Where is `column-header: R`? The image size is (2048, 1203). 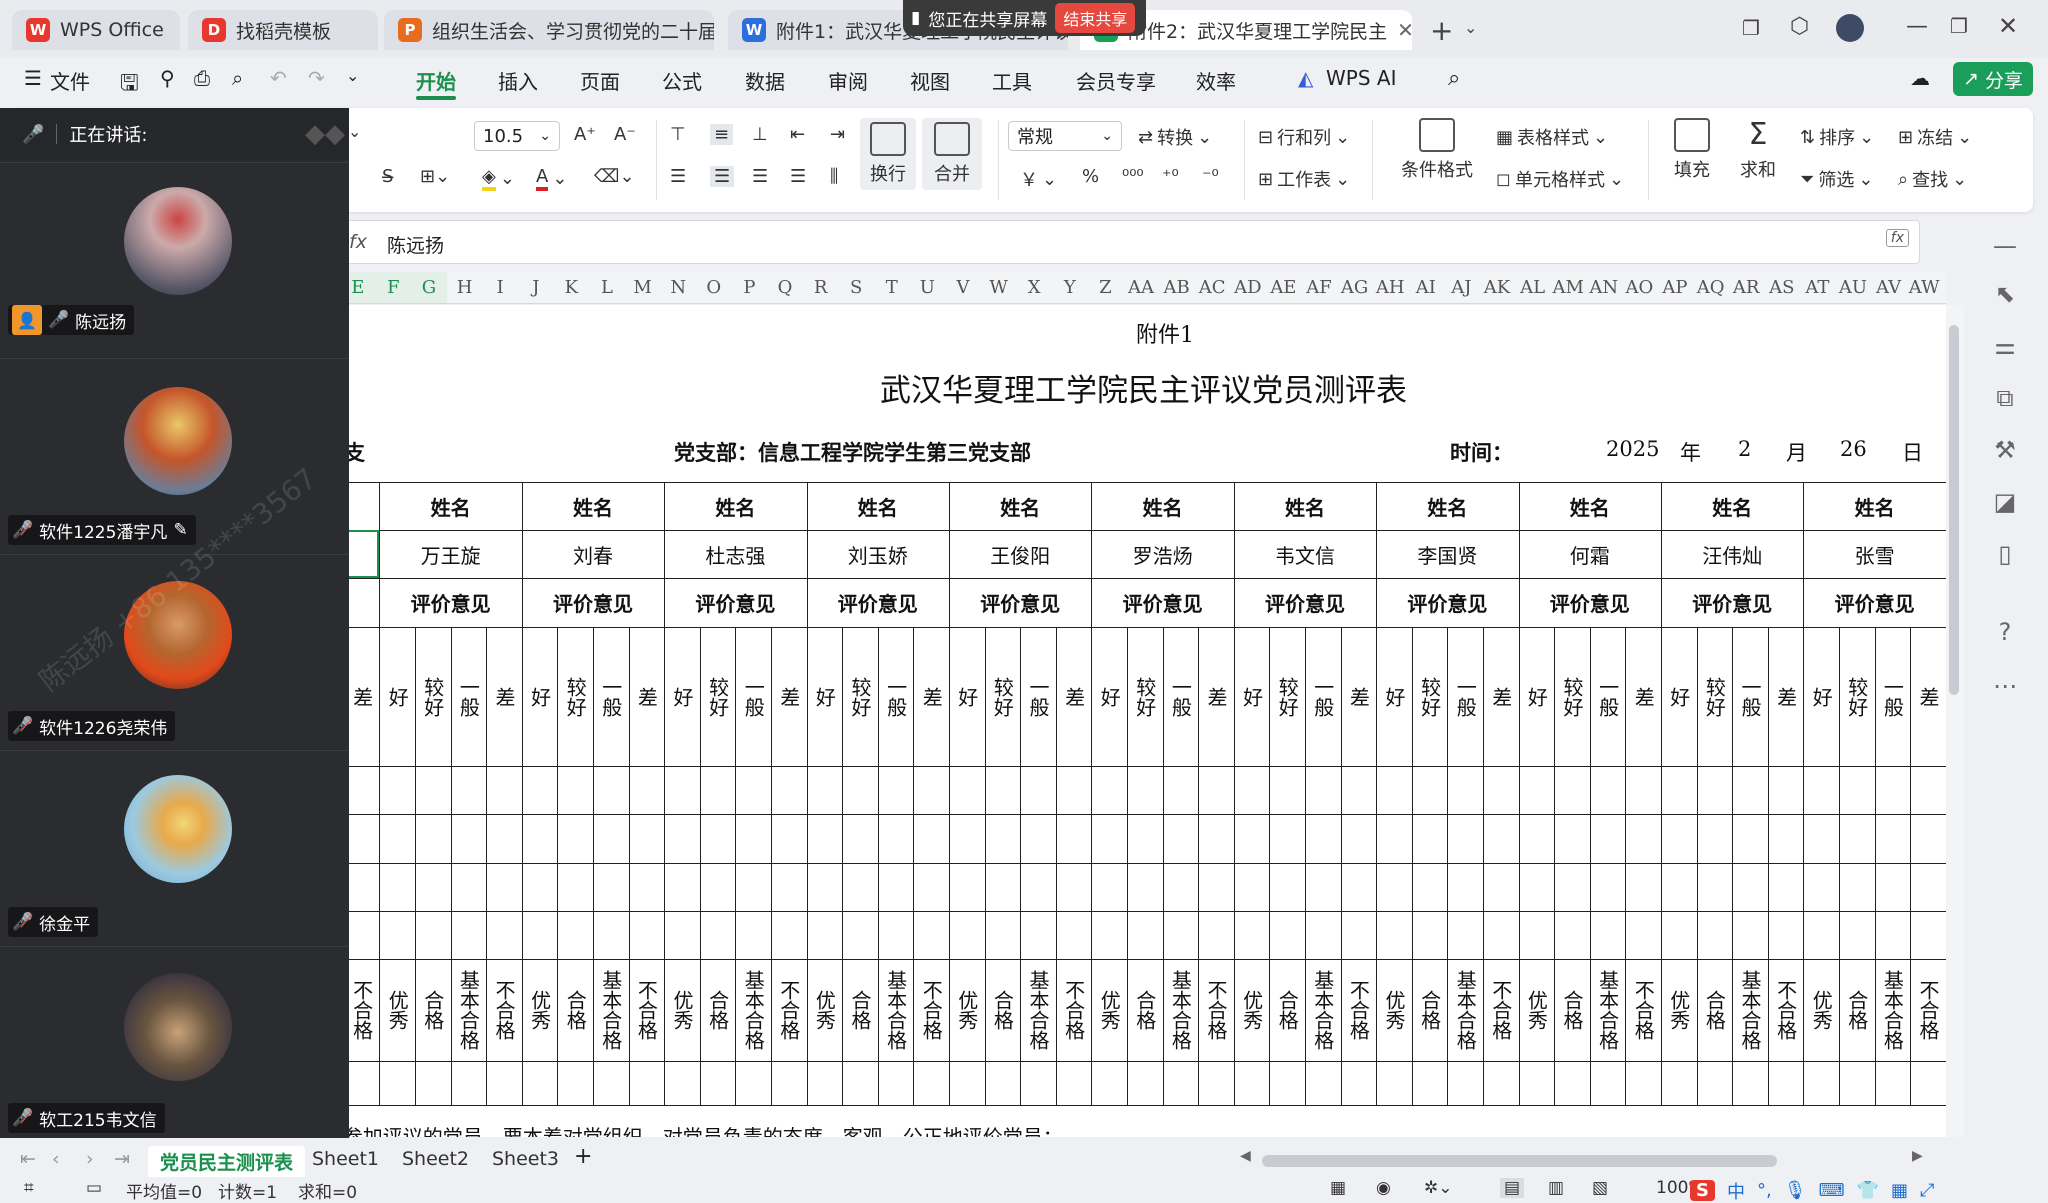 column-header: R is located at coordinates (821, 287).